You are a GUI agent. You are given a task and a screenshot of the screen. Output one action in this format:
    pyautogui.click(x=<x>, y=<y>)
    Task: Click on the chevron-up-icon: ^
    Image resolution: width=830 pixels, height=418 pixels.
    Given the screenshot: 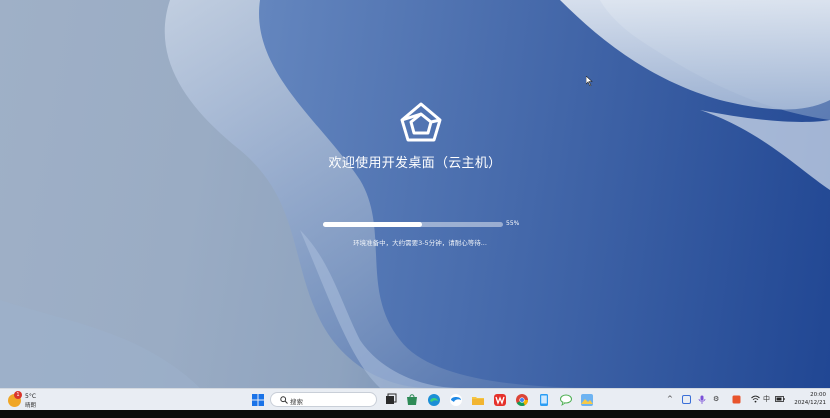 What is the action you would take?
    pyautogui.click(x=670, y=399)
    